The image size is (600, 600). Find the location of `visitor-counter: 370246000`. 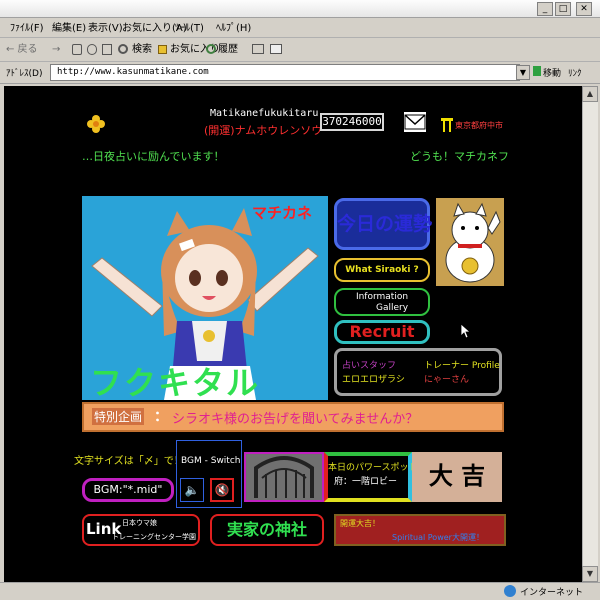

visitor-counter: 370246000 is located at coordinates (352, 122).